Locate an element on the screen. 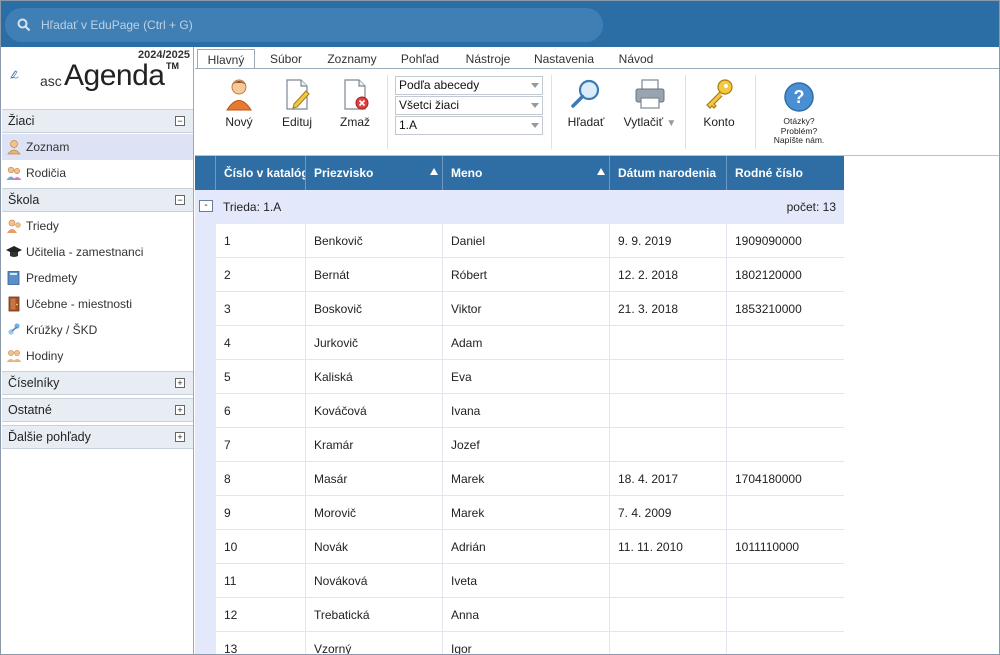  filter-value: Všetci žiaci is located at coordinates (429, 105).